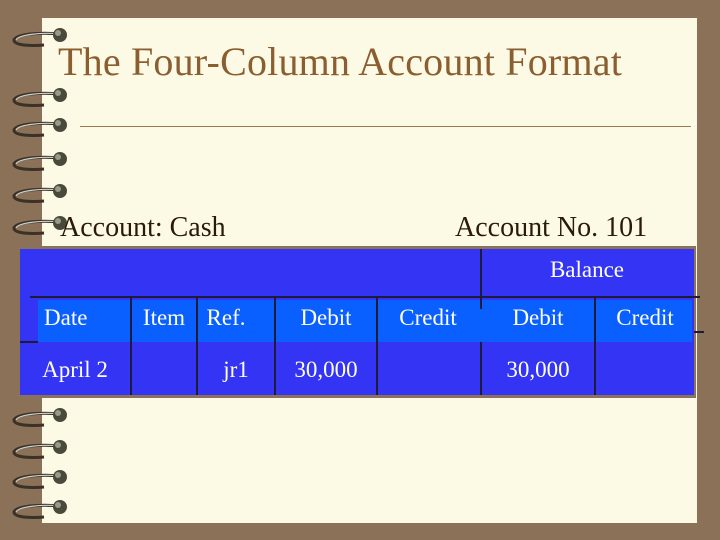 This screenshot has height=540, width=720. I want to click on slide-title: The Four-Column Account Format, so click(340, 61).